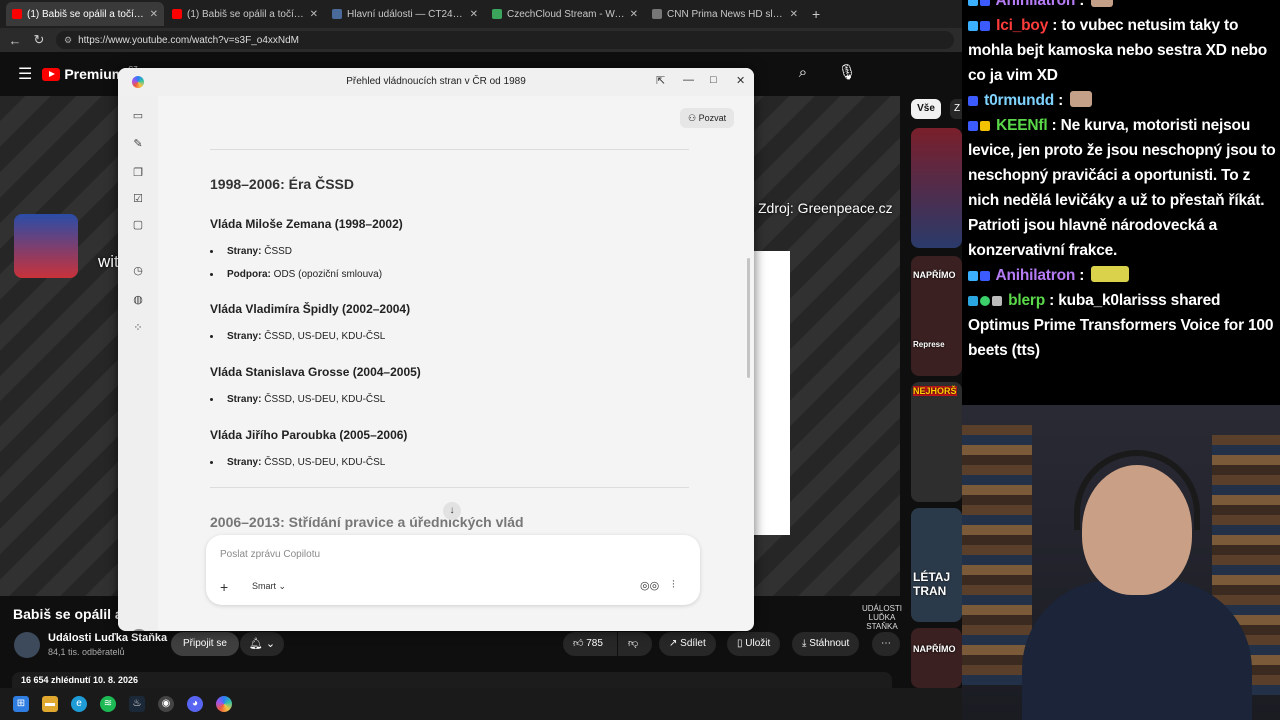 The width and height of the screenshot is (1280, 720). What do you see at coordinates (936, 658) in the screenshot?
I see `related-video-thumbnail: NAPŘÍMO` at bounding box center [936, 658].